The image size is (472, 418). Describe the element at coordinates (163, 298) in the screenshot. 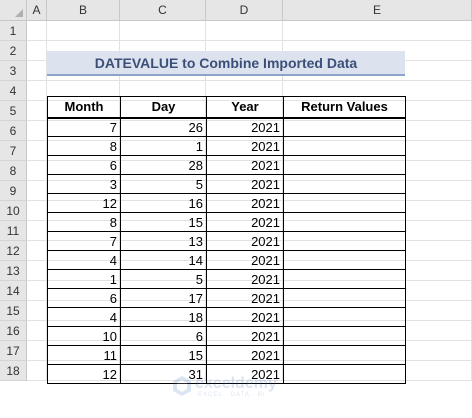

I see `day-cell: 17` at that location.